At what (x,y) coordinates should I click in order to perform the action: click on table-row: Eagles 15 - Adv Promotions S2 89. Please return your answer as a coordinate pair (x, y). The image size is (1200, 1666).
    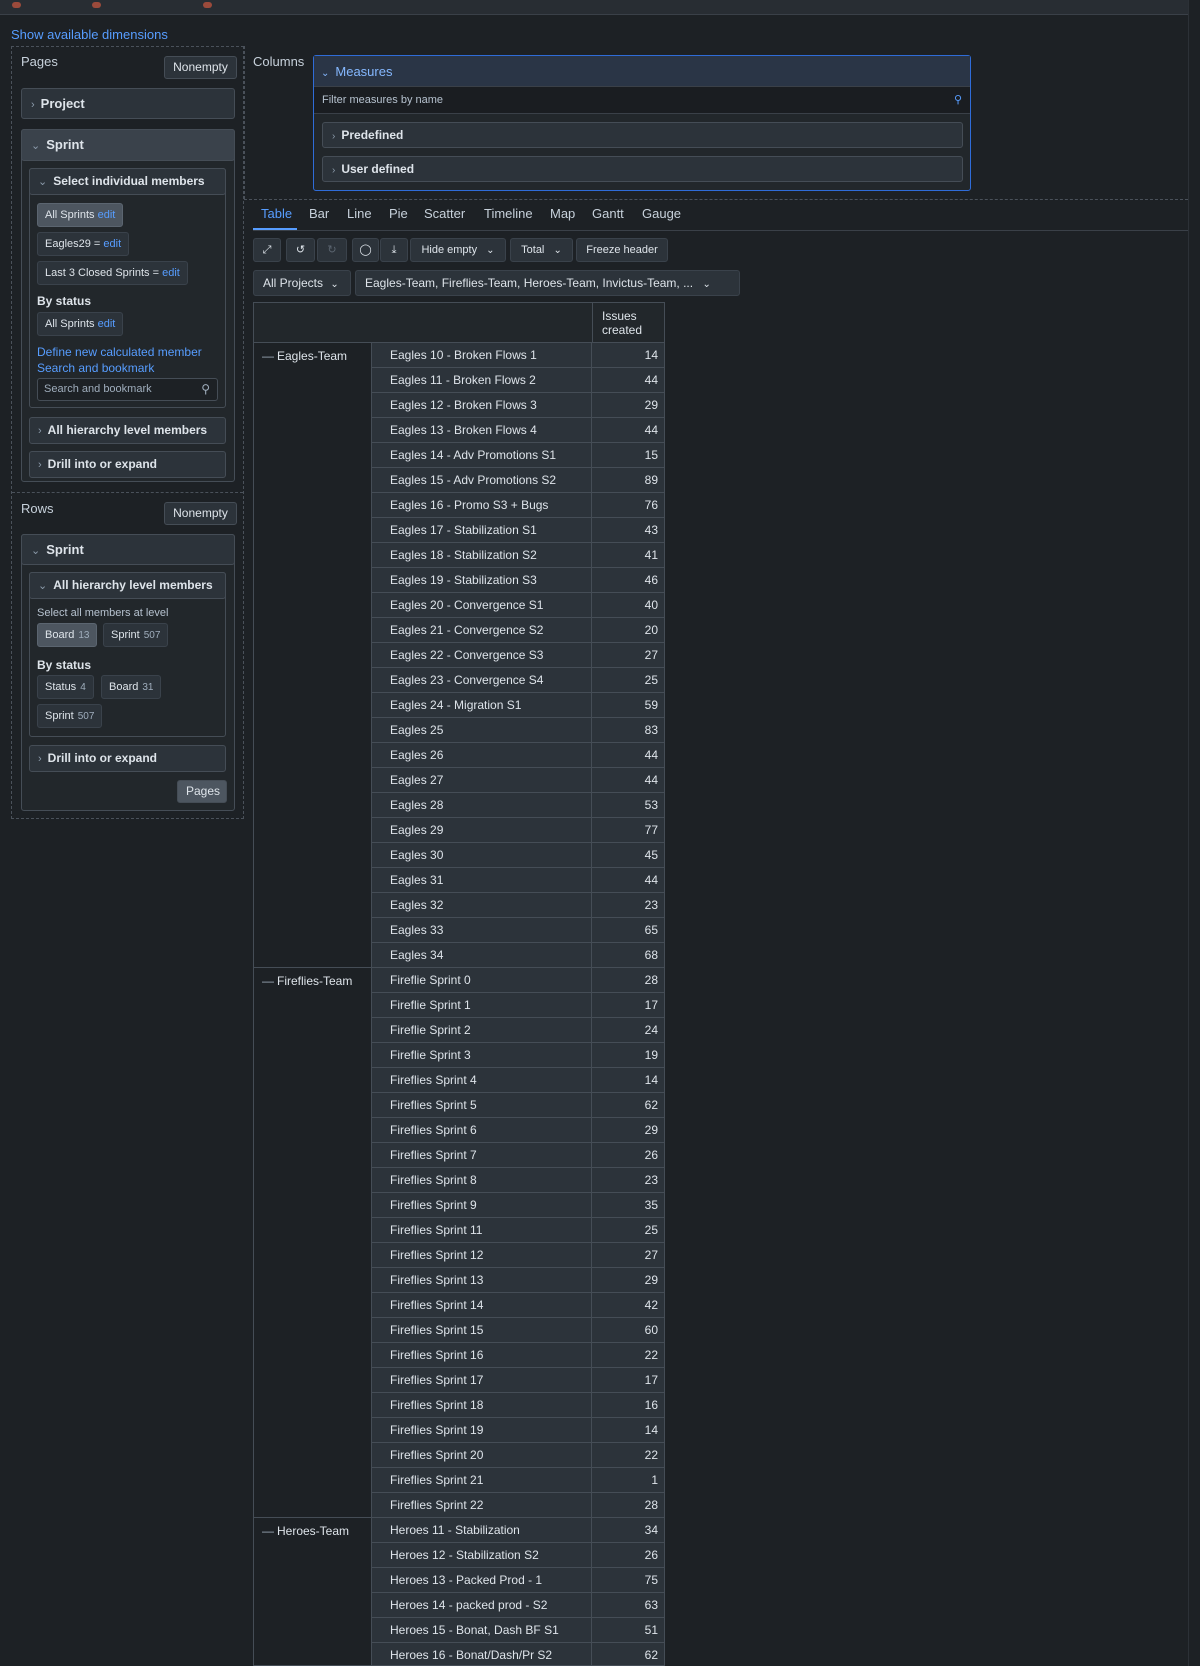
    Looking at the image, I should click on (518, 480).